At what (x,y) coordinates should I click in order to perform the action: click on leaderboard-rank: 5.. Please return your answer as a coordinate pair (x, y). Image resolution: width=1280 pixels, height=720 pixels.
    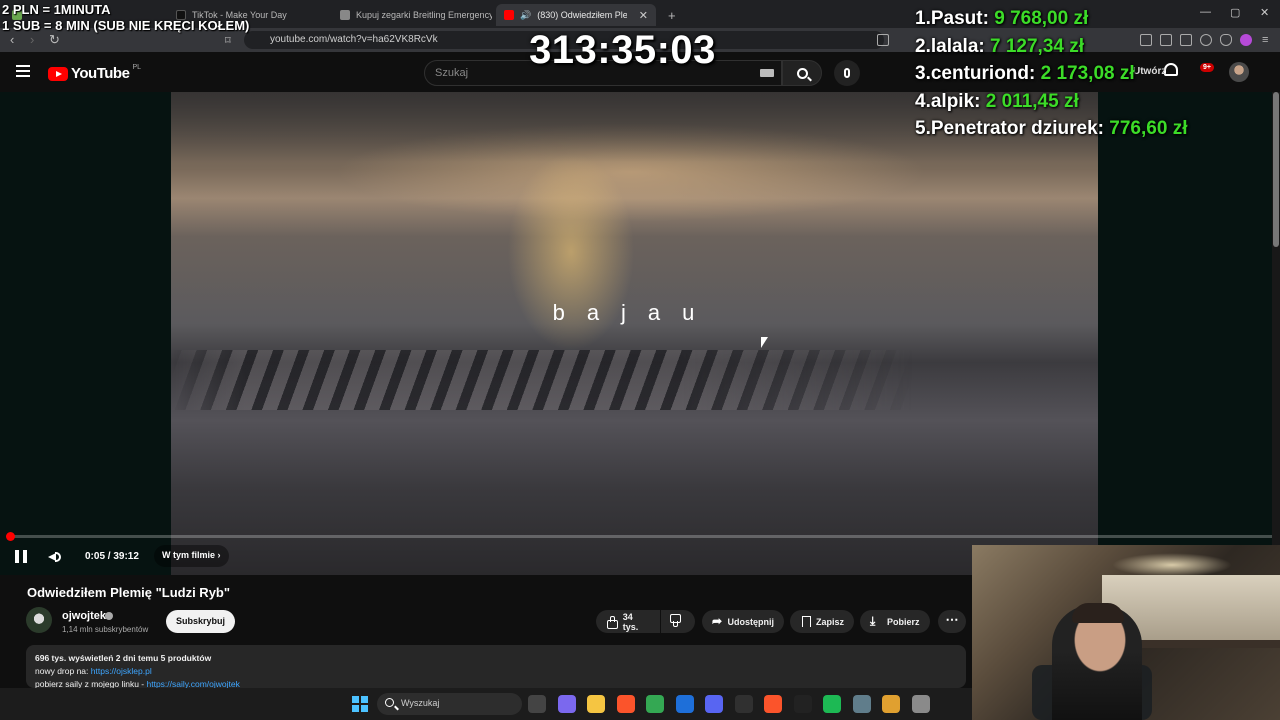
    Looking at the image, I should click on (923, 128).